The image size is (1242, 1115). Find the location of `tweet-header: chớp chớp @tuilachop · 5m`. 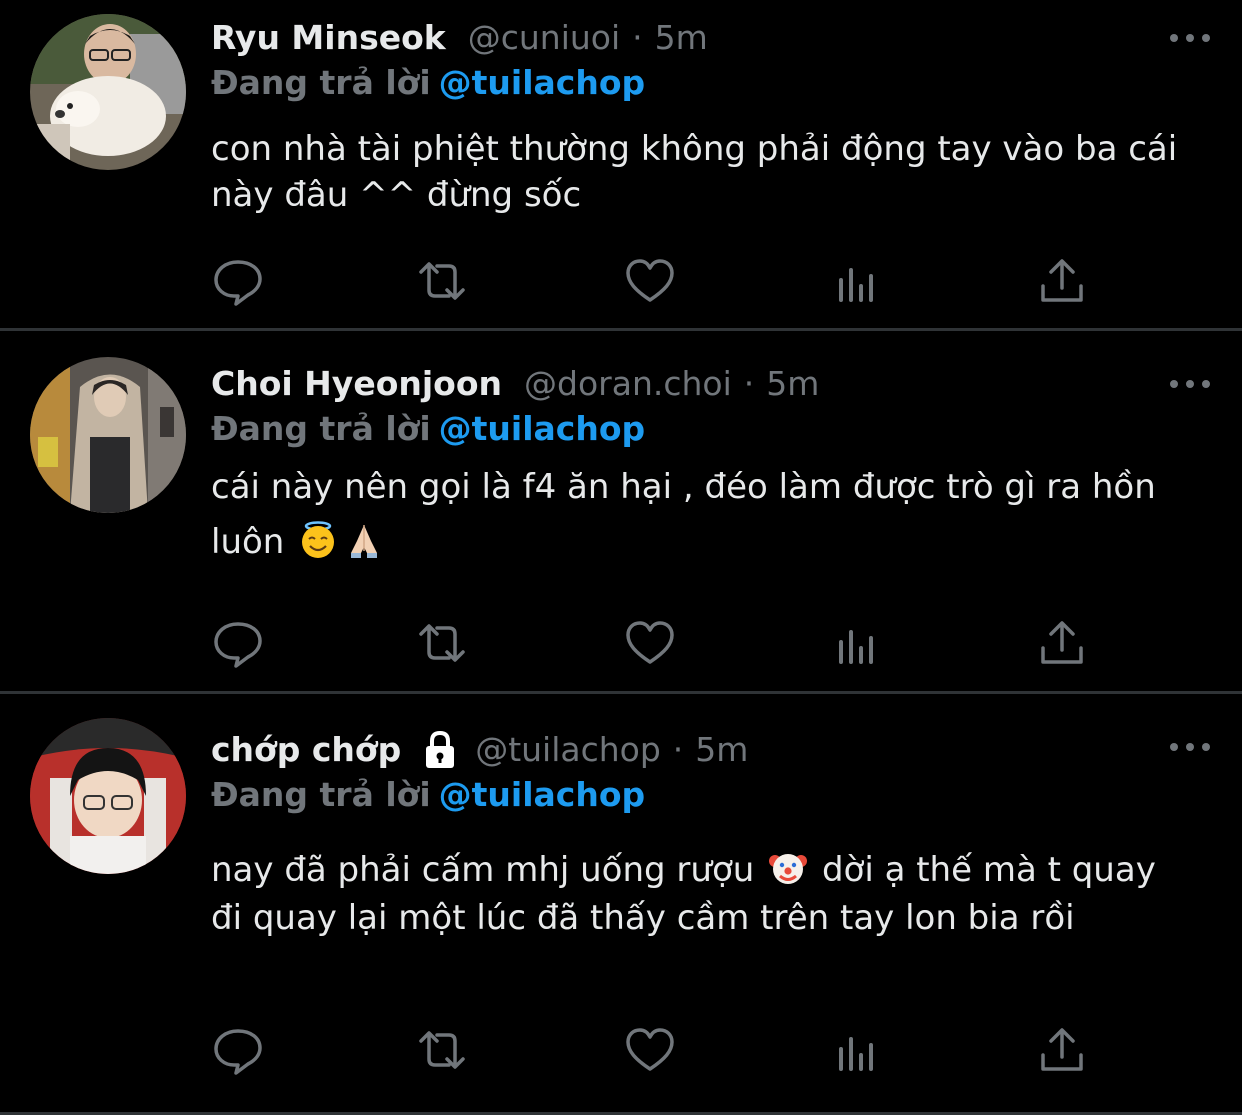

tweet-header: chớp chớp @tuilachop · 5m is located at coordinates (696, 750).